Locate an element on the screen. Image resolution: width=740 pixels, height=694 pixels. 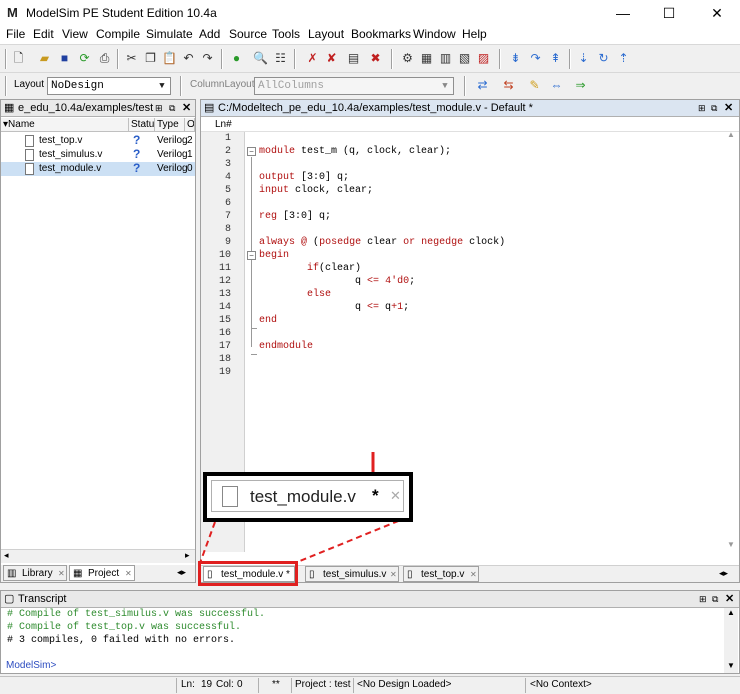
transcript-line: # Compile of test_top.v was successful. is located at coordinates (124, 627).